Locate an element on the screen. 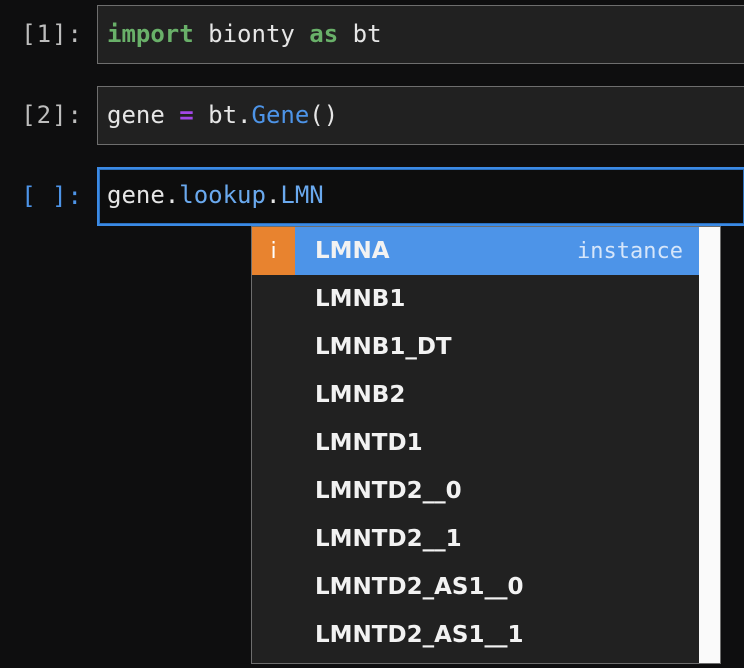 This screenshot has width=744, height=668. autocomplete-scrollbar is located at coordinates (709, 445).